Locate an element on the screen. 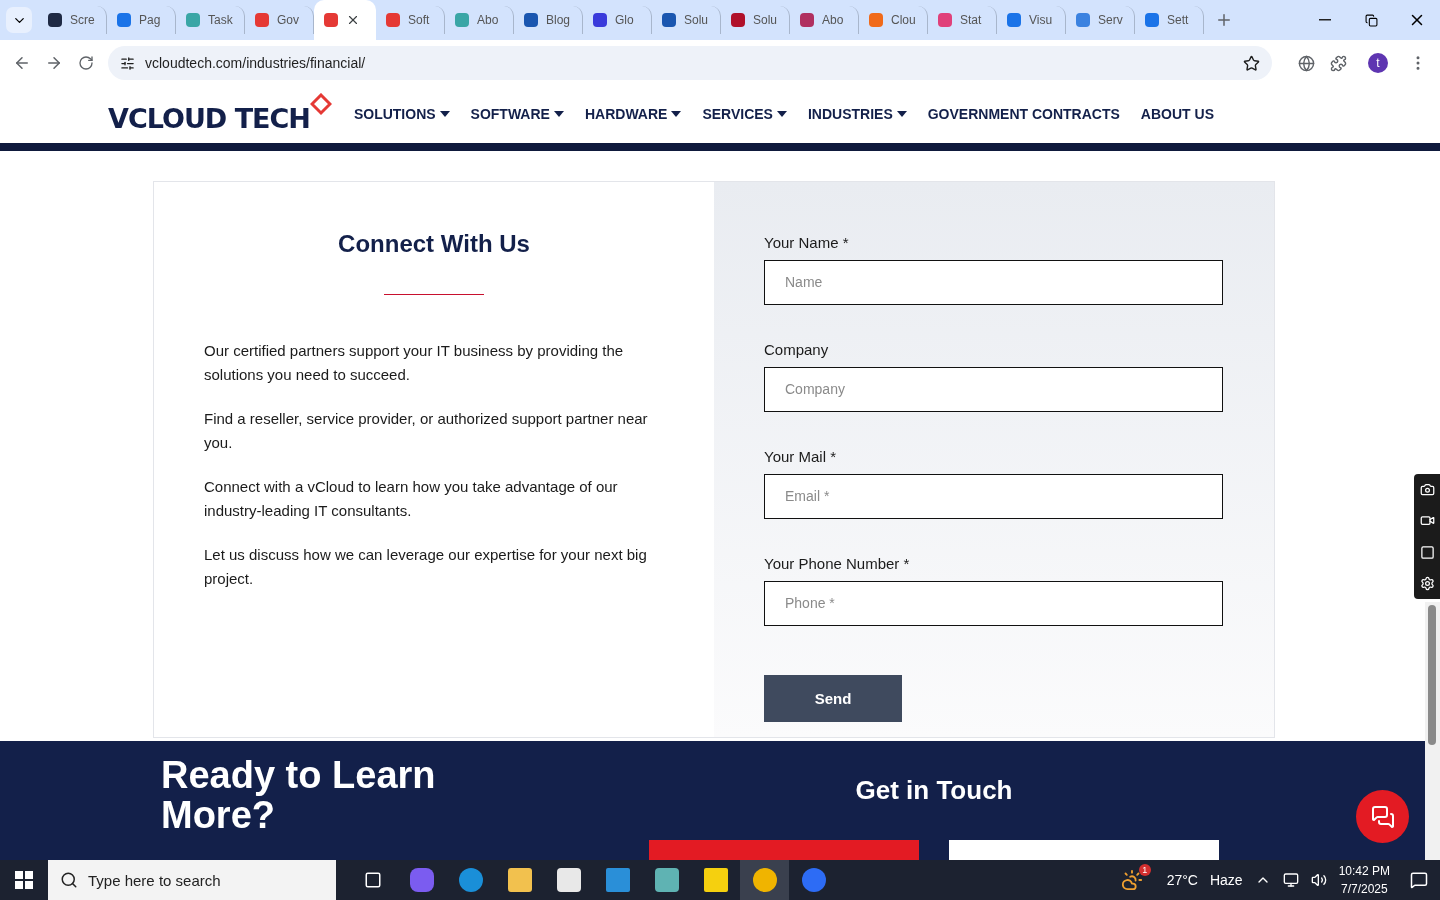 The width and height of the screenshot is (1440, 900). chat-icon is located at coordinates (1382, 816).